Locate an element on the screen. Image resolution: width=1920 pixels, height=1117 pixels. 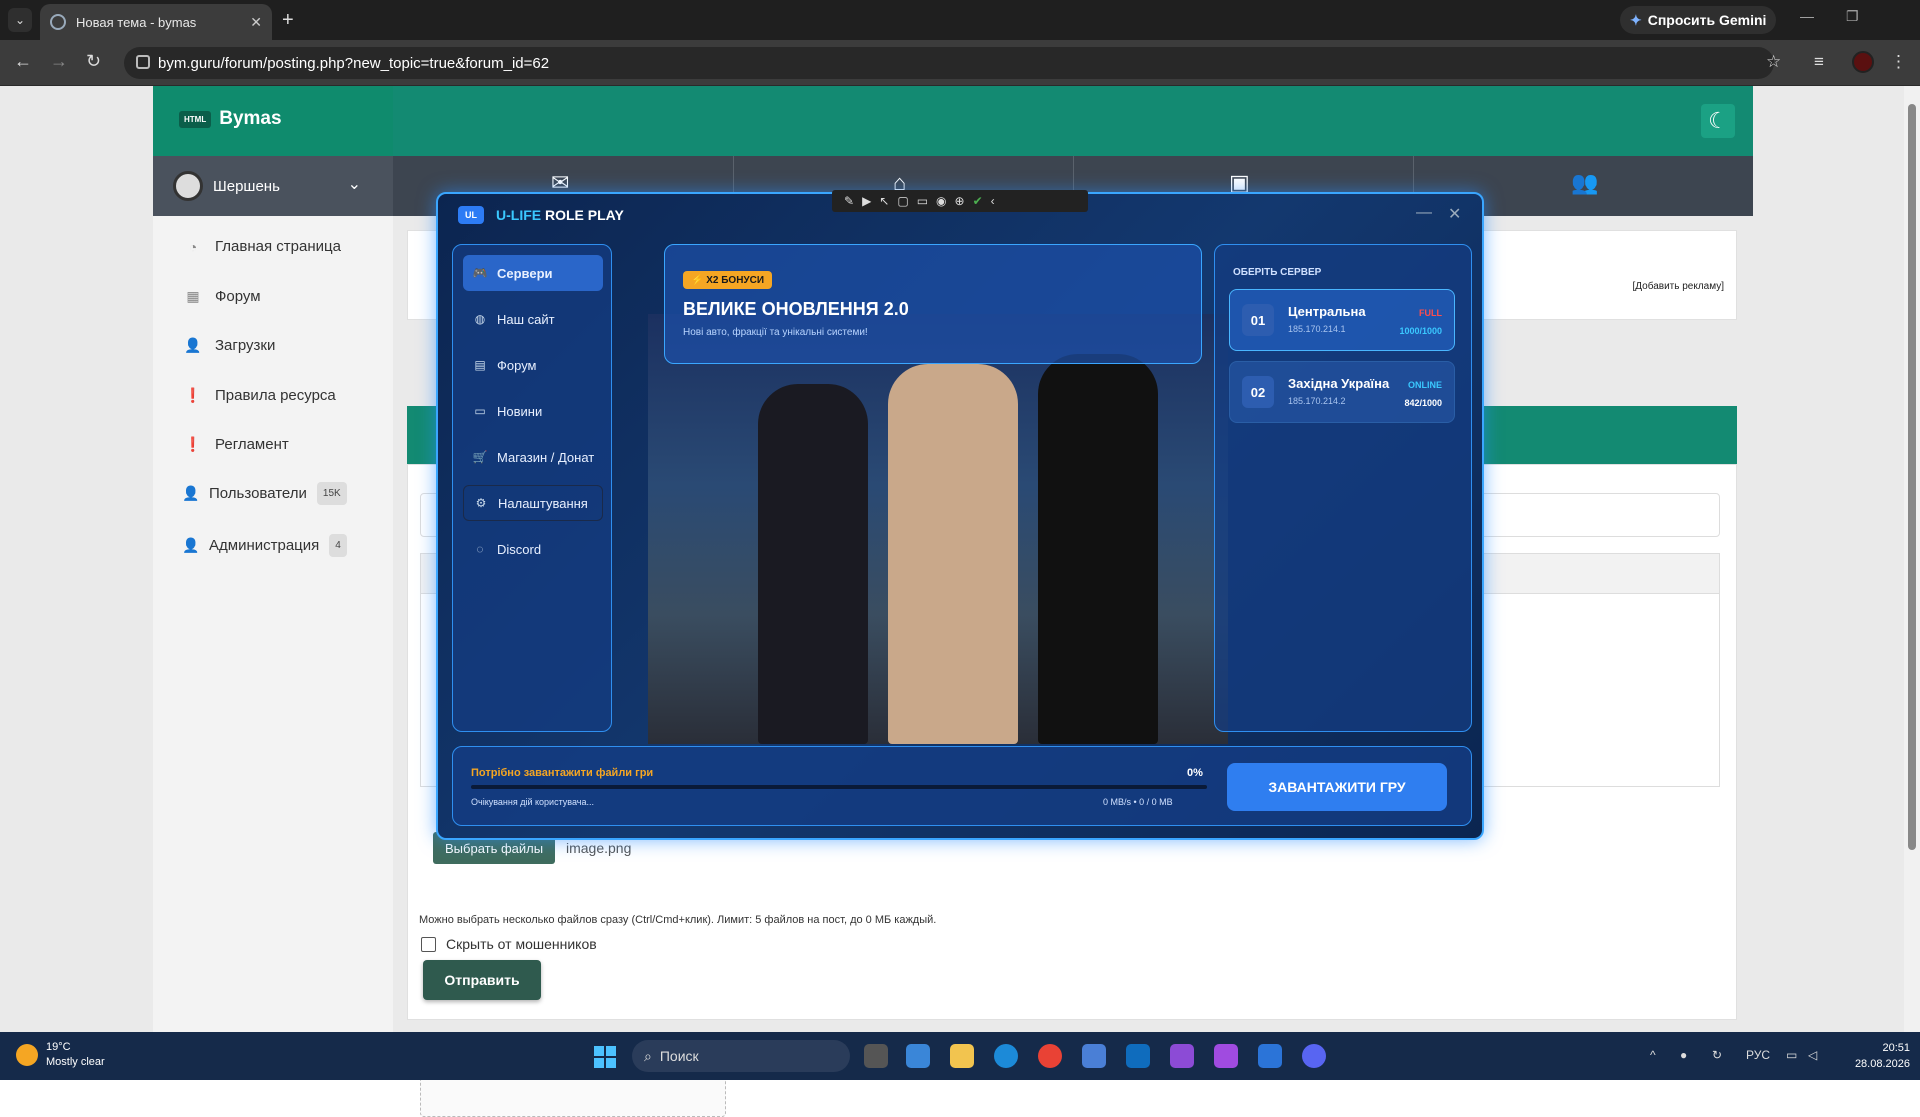
windows-start-icon is located at coordinates (605, 1057).